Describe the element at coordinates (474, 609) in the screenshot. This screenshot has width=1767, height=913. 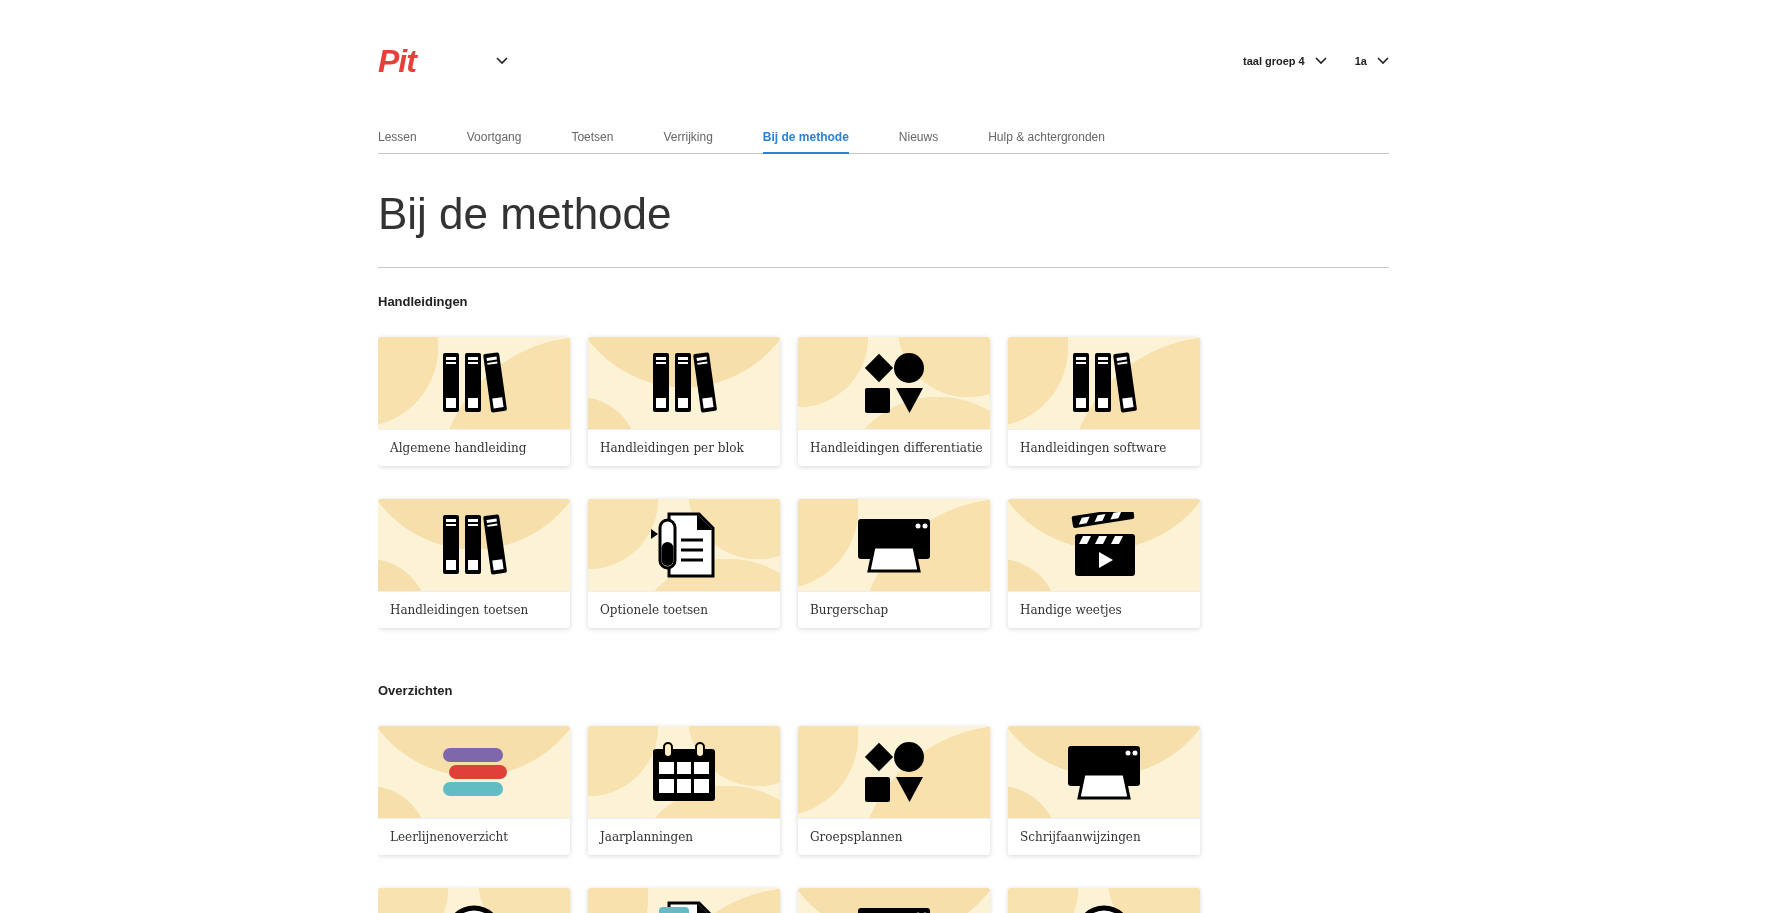
I see `card-label: Handleidingen toetsen` at that location.